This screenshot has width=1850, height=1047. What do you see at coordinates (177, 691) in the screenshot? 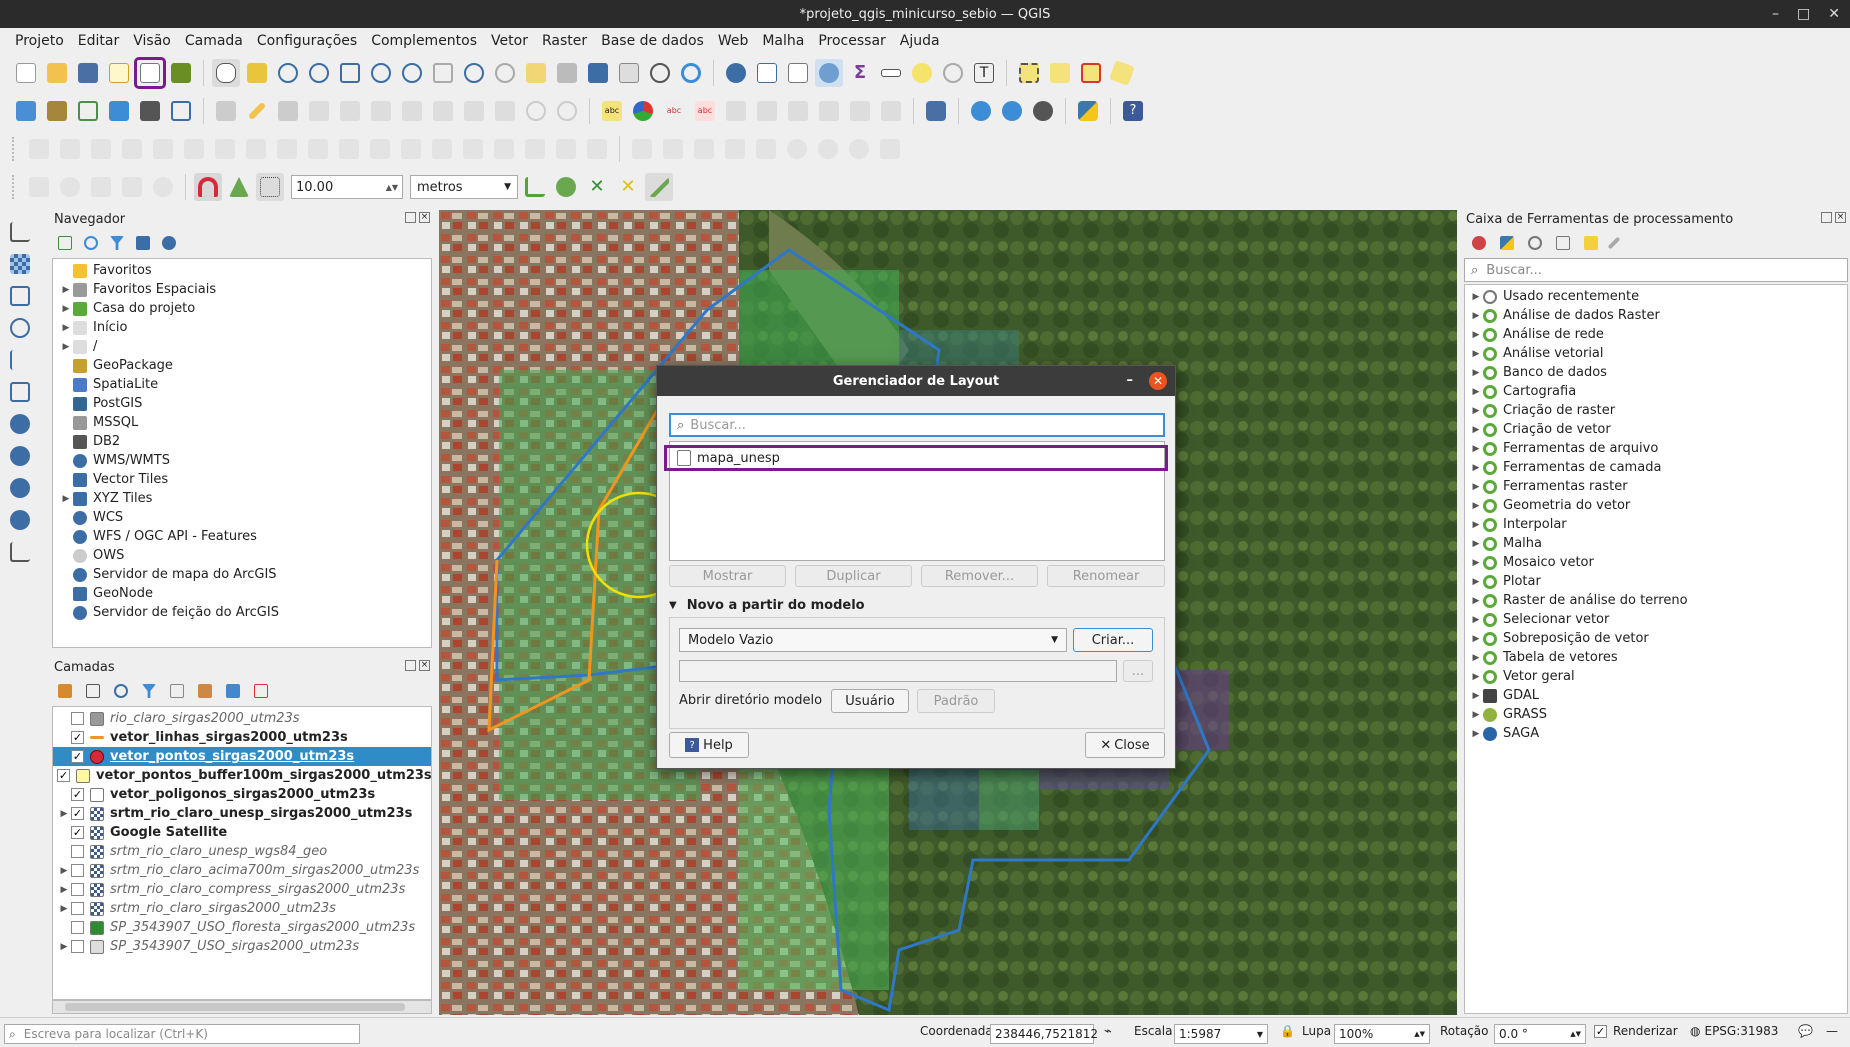
I see `filter-expression-icon` at bounding box center [177, 691].